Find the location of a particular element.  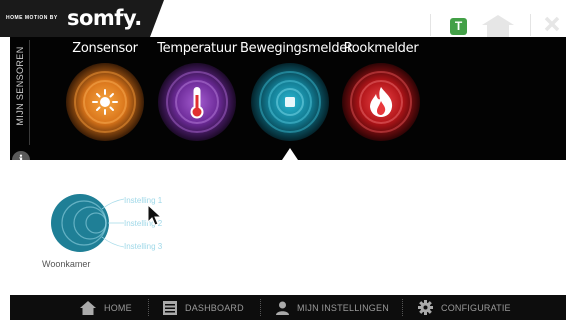

nav-mijn-instellingen: MIJN INSTELLINGEN is located at coordinates (332, 307).